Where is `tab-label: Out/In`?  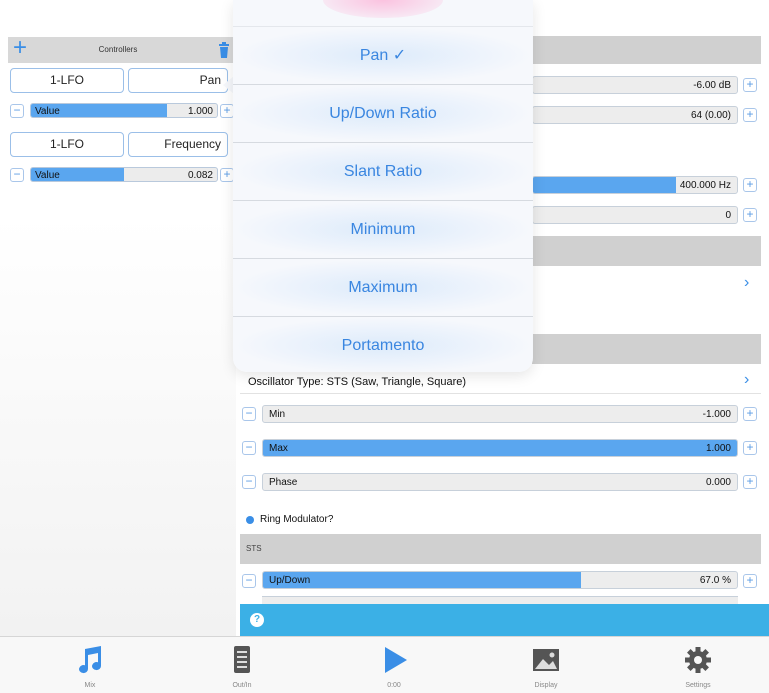 tab-label: Out/In is located at coordinates (242, 685).